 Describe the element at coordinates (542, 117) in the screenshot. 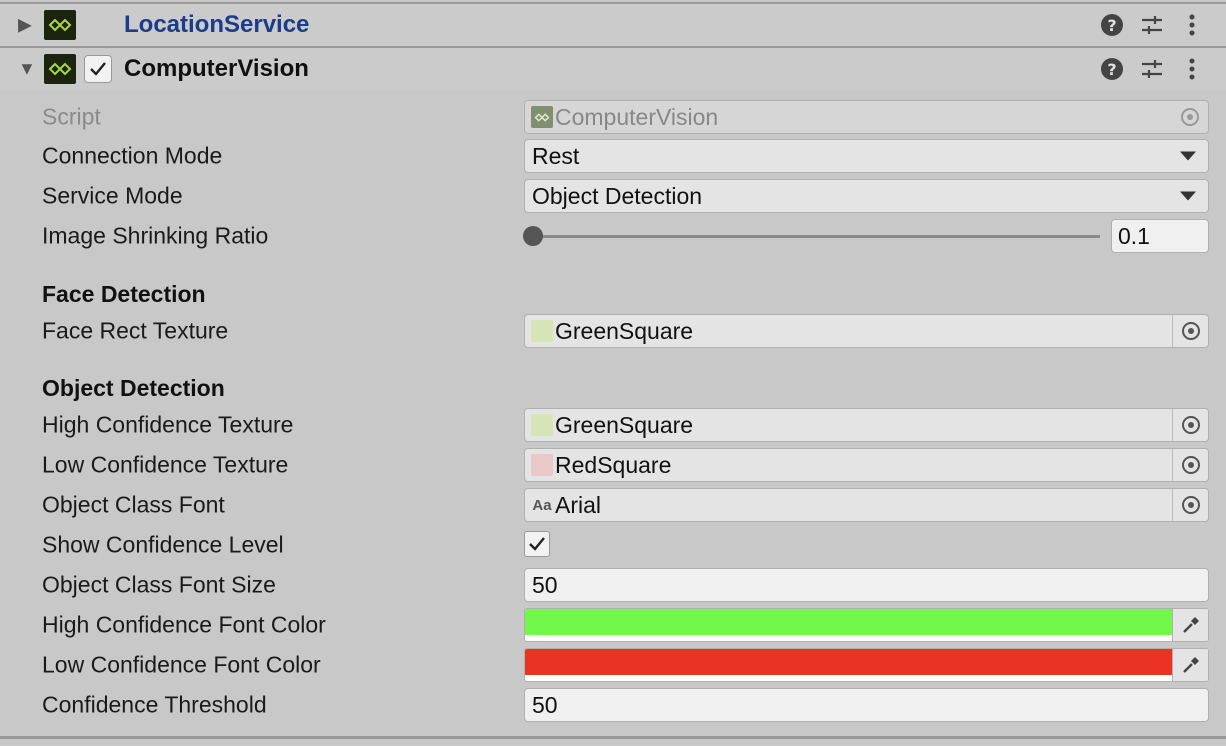

I see `script-asset-icon` at that location.